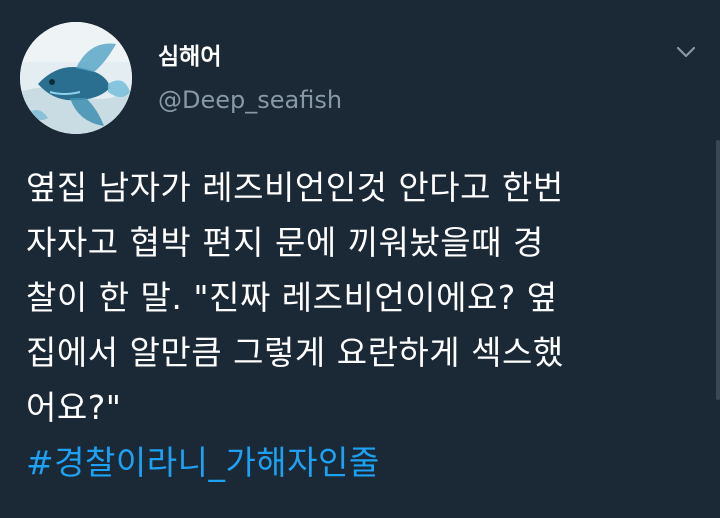 The width and height of the screenshot is (720, 518). I want to click on tweet-text-line: 자자고 협박 편지 문에 끼워놨을때 경, so click(285, 242).